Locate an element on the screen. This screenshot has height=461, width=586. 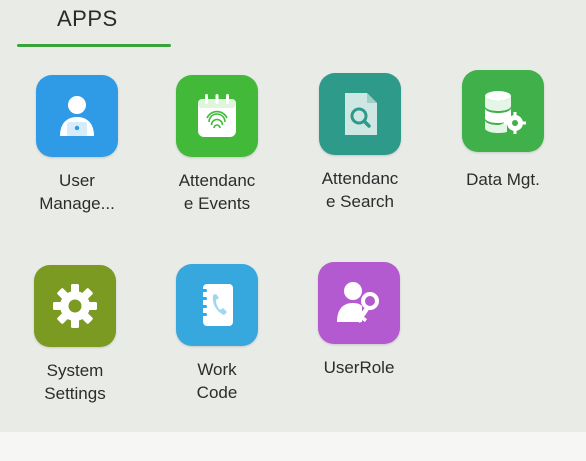
system-settings-icon is located at coordinates (75, 306).